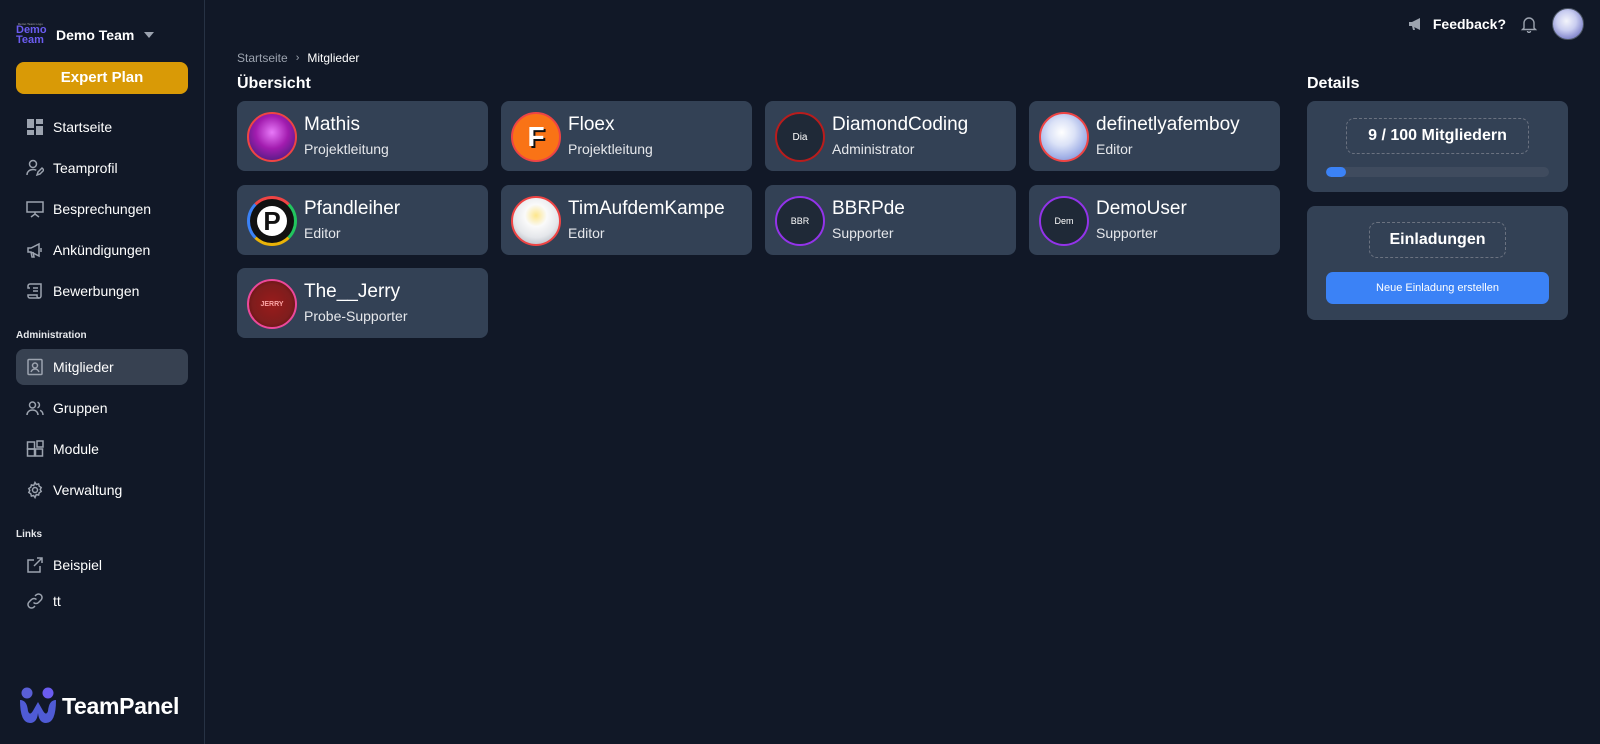  What do you see at coordinates (78, 565) in the screenshot?
I see `sidebar-item-label: Beispiel` at bounding box center [78, 565].